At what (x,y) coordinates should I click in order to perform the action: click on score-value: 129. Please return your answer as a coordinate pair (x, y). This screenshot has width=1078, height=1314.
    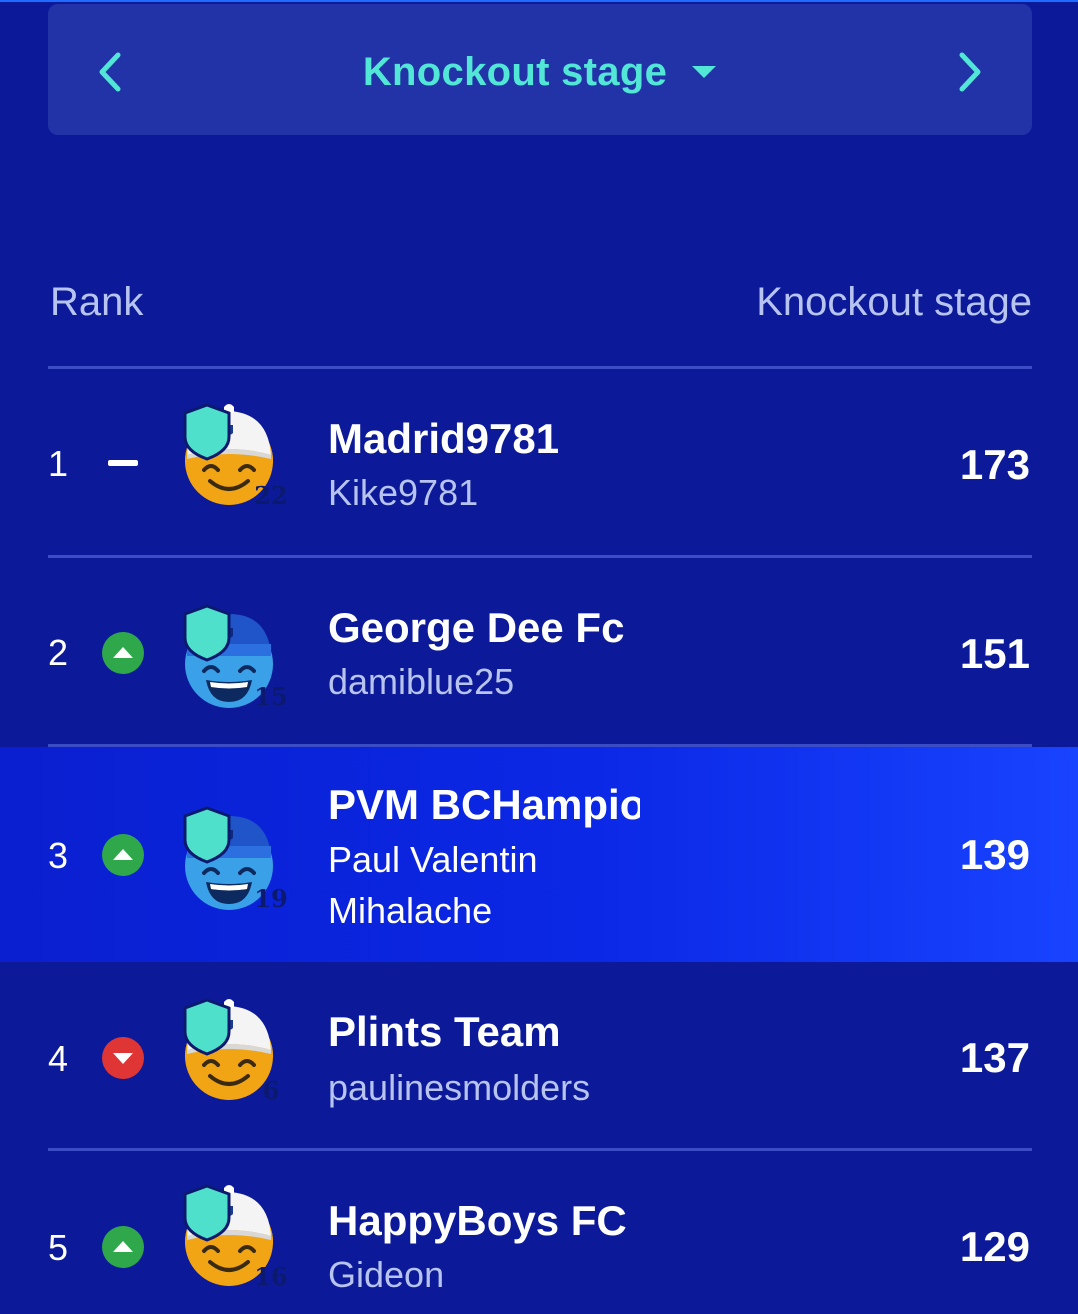
    Looking at the image, I should click on (994, 1246).